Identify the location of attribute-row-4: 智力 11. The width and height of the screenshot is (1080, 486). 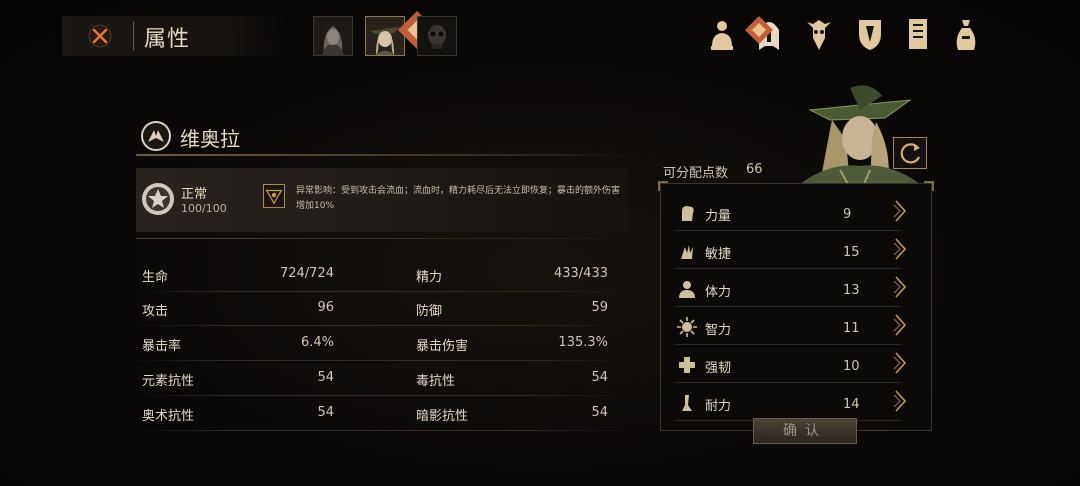
(796, 327).